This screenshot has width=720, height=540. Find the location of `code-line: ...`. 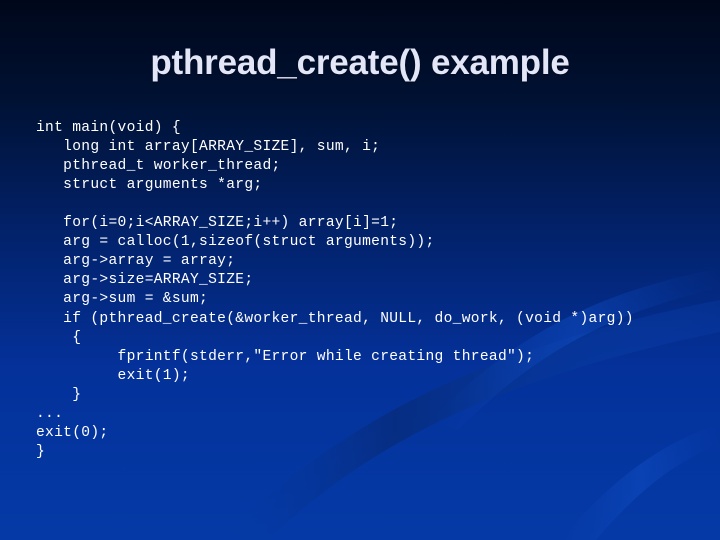

code-line: ... is located at coordinates (50, 414).